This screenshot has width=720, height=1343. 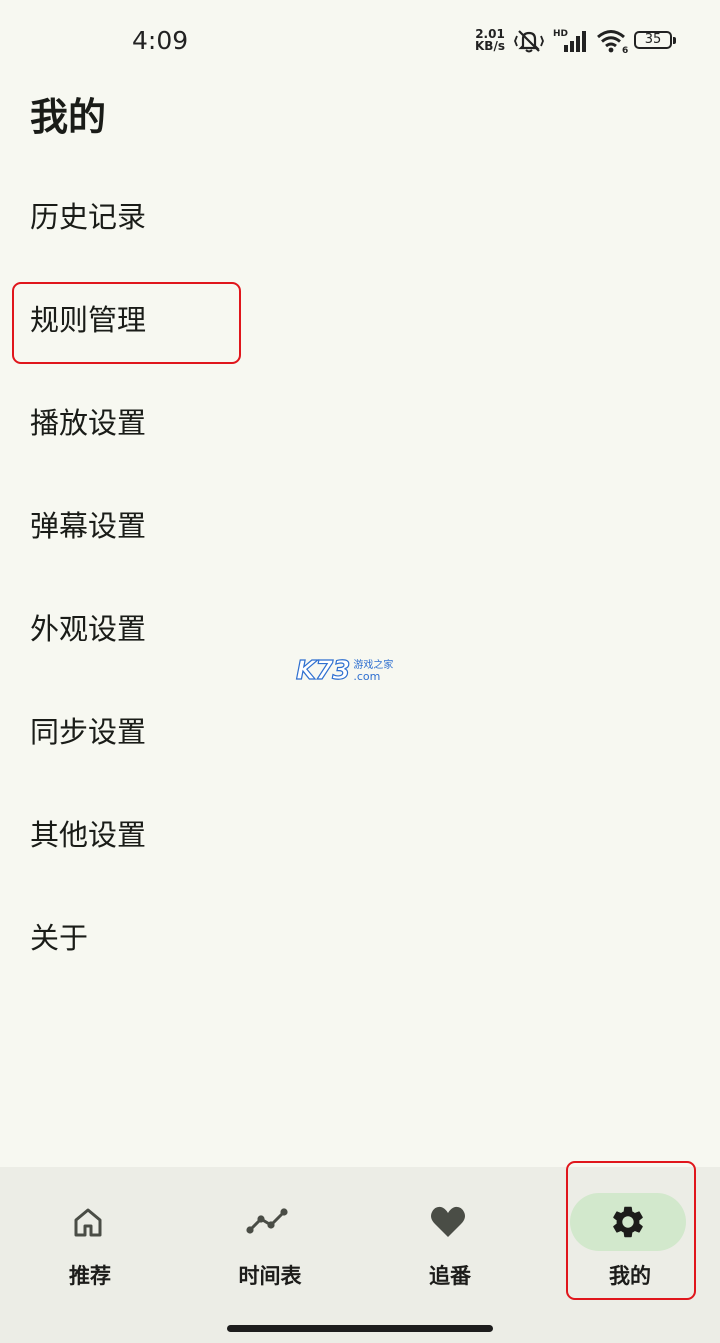 What do you see at coordinates (88, 834) in the screenshot?
I see `menu-item-label: 其他设置` at bounding box center [88, 834].